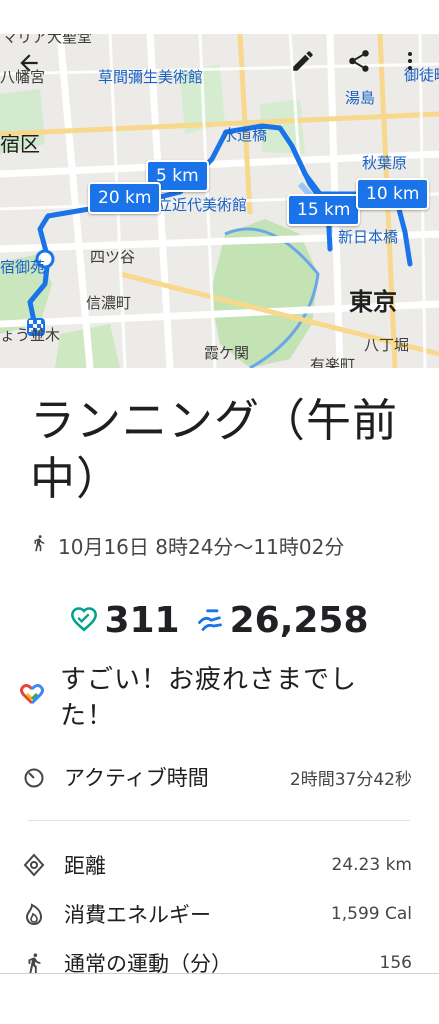  I want to click on edit-button, so click(308, 66).